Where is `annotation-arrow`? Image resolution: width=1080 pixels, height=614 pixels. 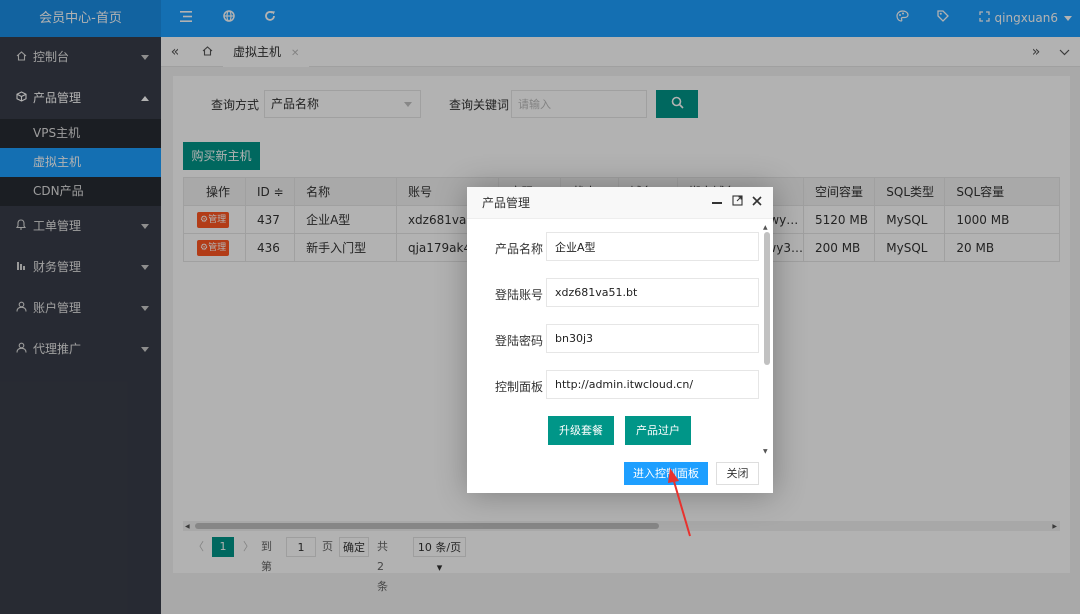 annotation-arrow is located at coordinates (679, 502).